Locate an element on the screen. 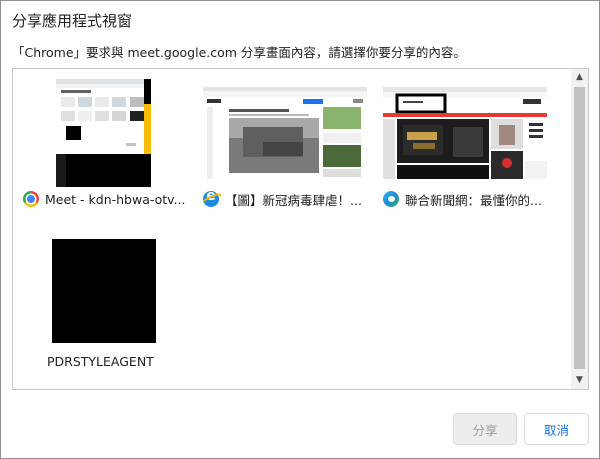 The image size is (600, 459). scroll-down-arrow-icon: ▼ is located at coordinates (579, 380).